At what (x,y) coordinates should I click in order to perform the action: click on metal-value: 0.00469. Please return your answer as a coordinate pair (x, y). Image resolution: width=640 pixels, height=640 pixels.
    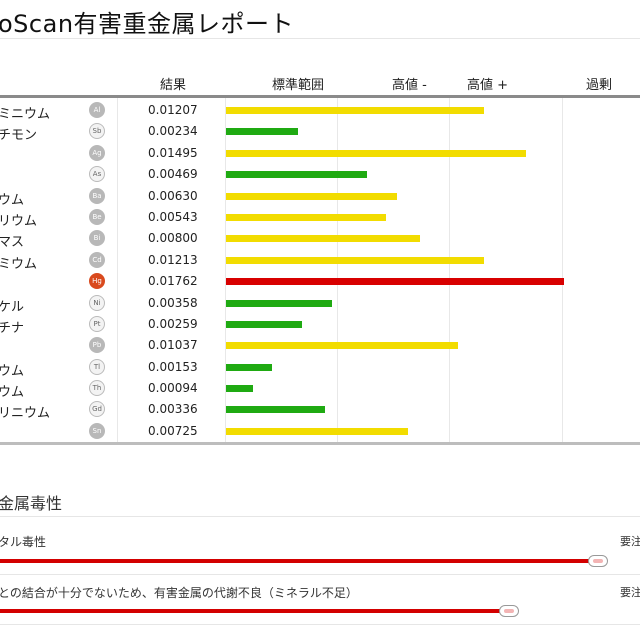
    Looking at the image, I should click on (173, 174).